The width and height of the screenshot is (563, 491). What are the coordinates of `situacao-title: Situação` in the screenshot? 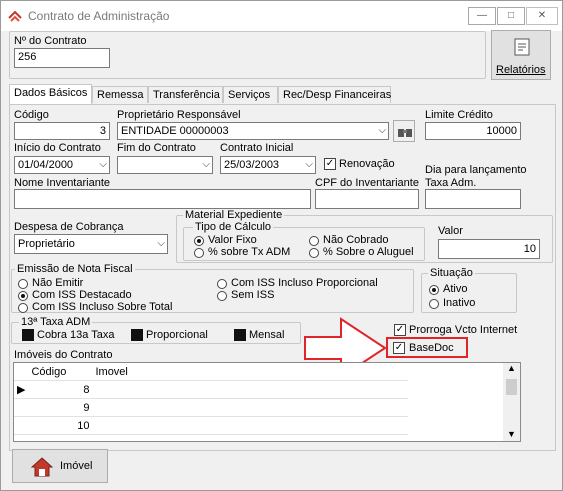 It's located at (451, 273).